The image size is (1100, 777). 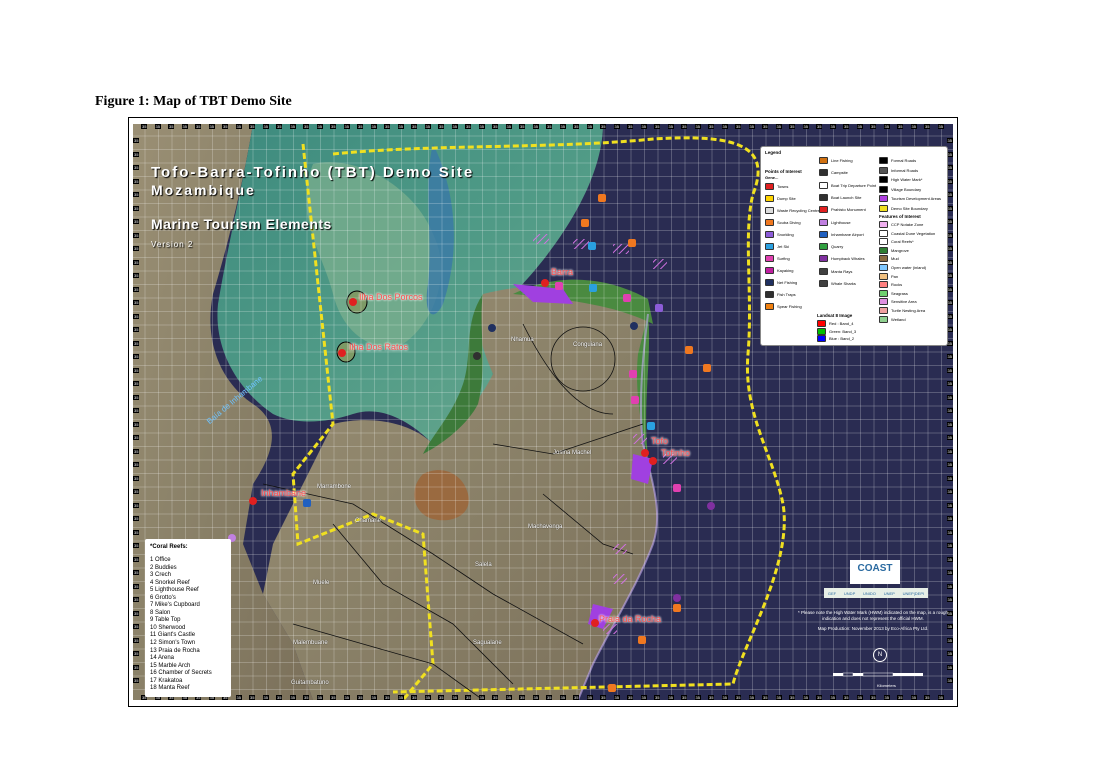 What do you see at coordinates (783, 306) in the screenshot?
I see `legend-item: Spear Fishing` at bounding box center [783, 306].